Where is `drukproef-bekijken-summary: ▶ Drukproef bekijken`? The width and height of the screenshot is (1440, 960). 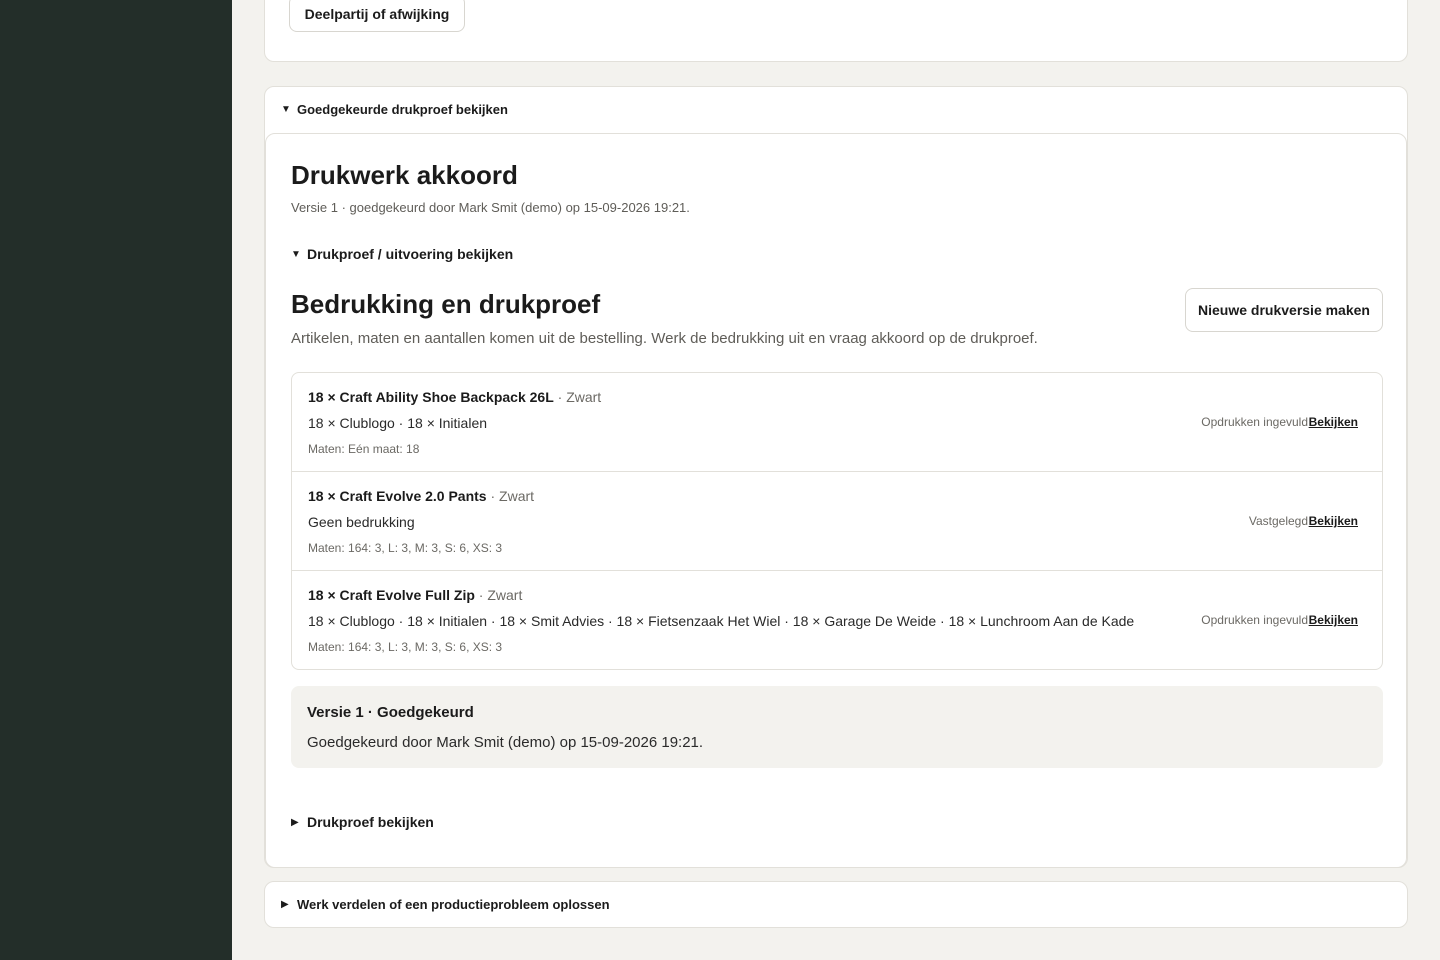
drukproef-bekijken-summary: ▶ Drukproef bekijken is located at coordinates (362, 822).